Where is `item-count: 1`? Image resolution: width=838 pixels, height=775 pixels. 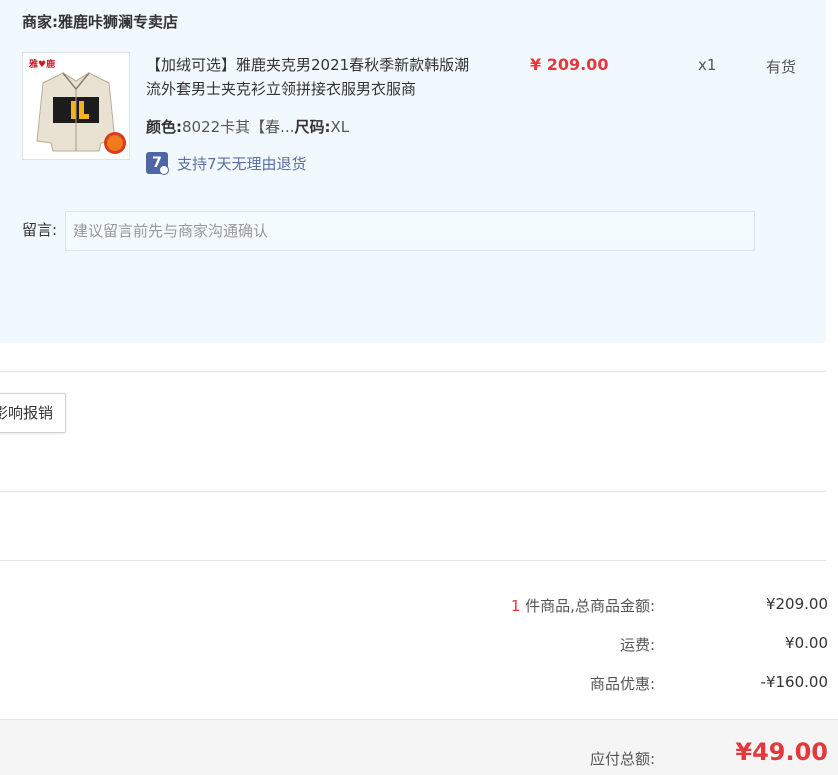
item-count: 1 is located at coordinates (515, 606).